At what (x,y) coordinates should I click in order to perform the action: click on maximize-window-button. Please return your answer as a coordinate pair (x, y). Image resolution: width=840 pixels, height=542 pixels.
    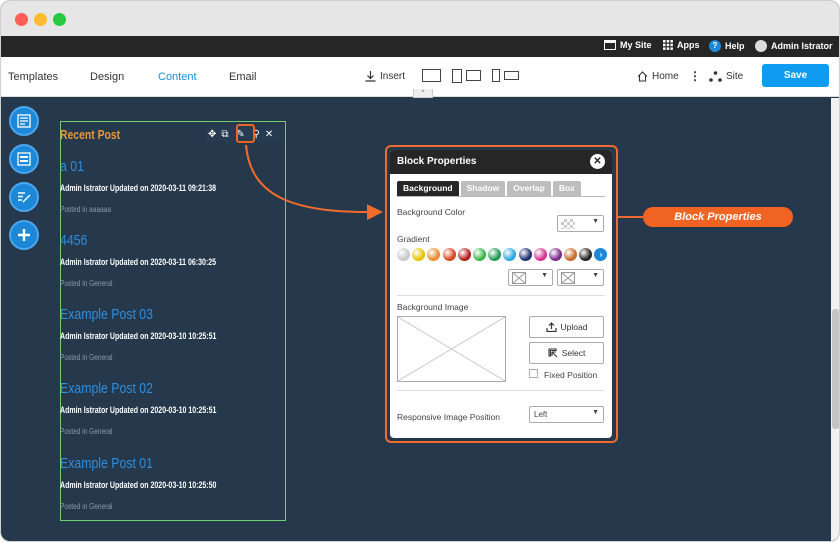
    Looking at the image, I should click on (59, 19).